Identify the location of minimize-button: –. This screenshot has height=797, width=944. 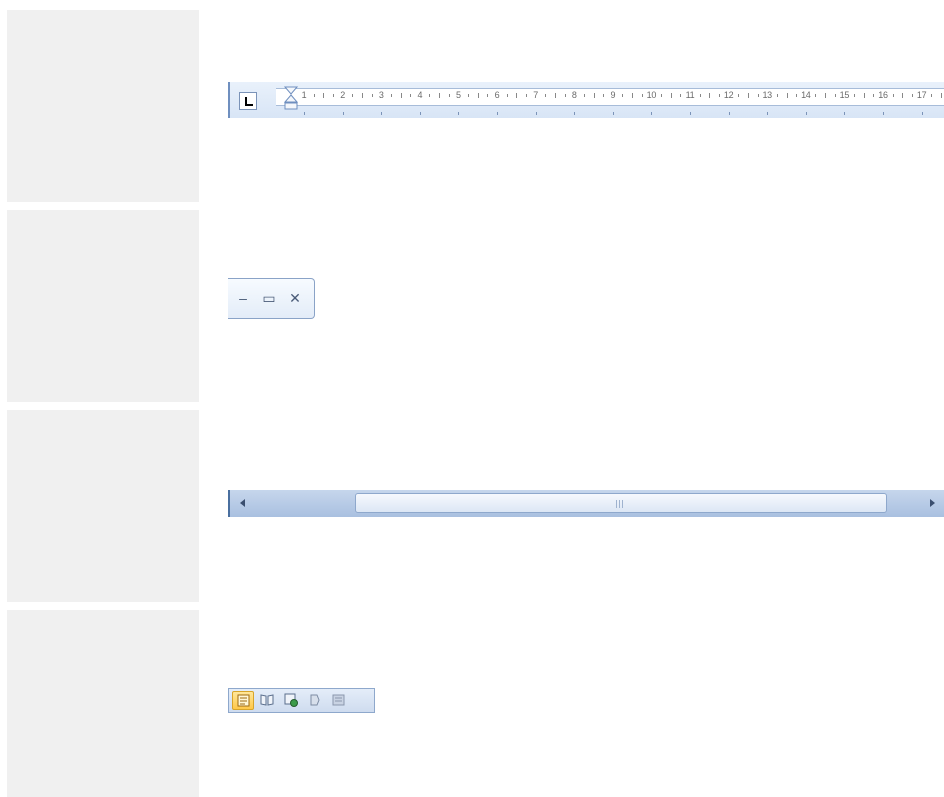
(243, 298).